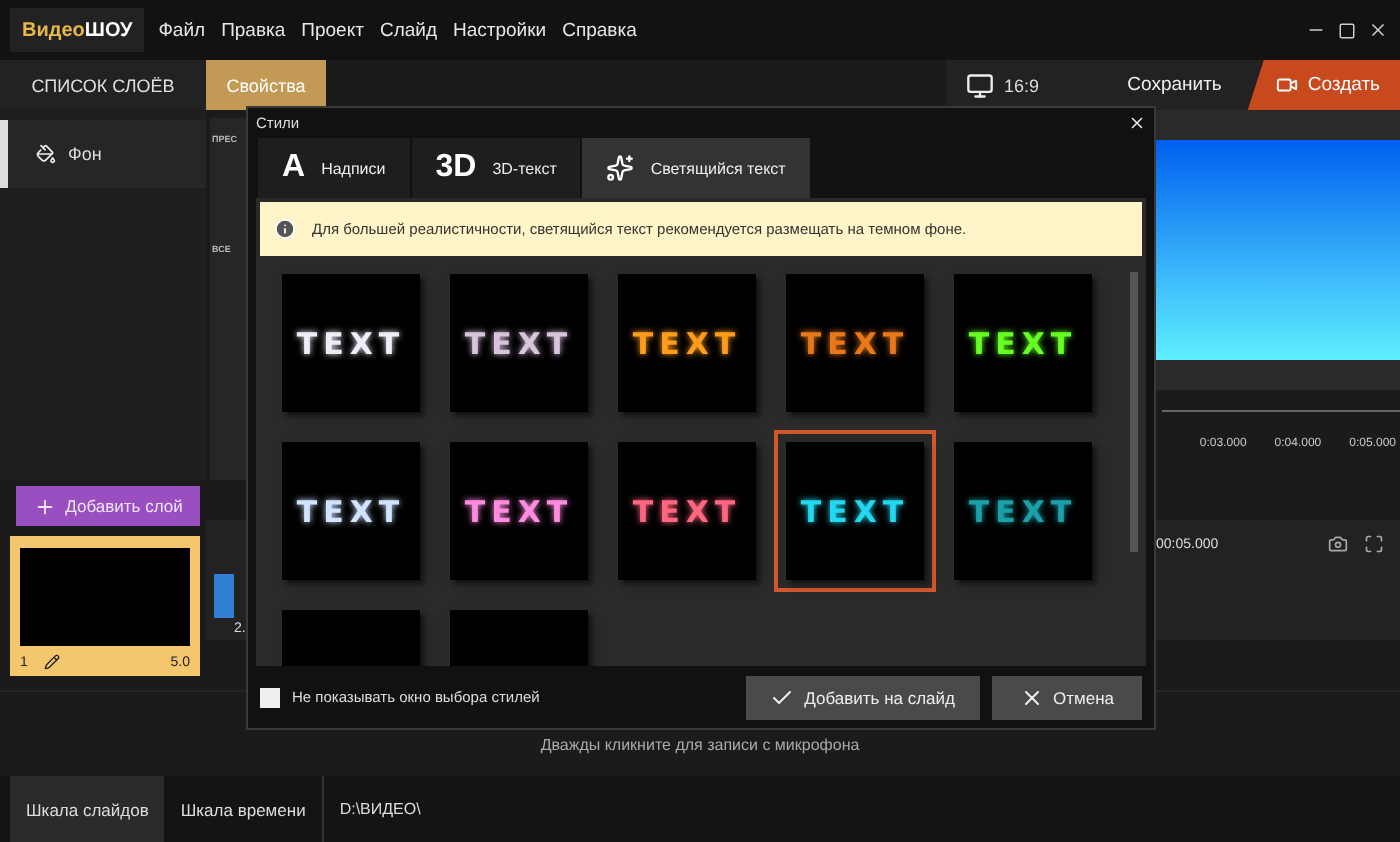  What do you see at coordinates (1374, 544) in the screenshot?
I see `fullscreen-icon` at bounding box center [1374, 544].